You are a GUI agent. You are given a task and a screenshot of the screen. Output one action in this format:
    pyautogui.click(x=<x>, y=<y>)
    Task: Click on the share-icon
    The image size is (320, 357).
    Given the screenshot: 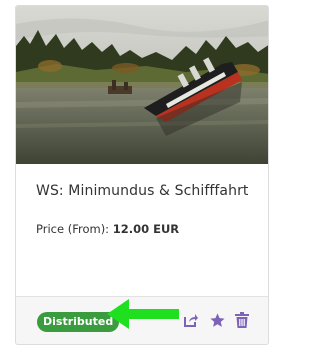 What is the action you would take?
    pyautogui.click(x=191, y=320)
    